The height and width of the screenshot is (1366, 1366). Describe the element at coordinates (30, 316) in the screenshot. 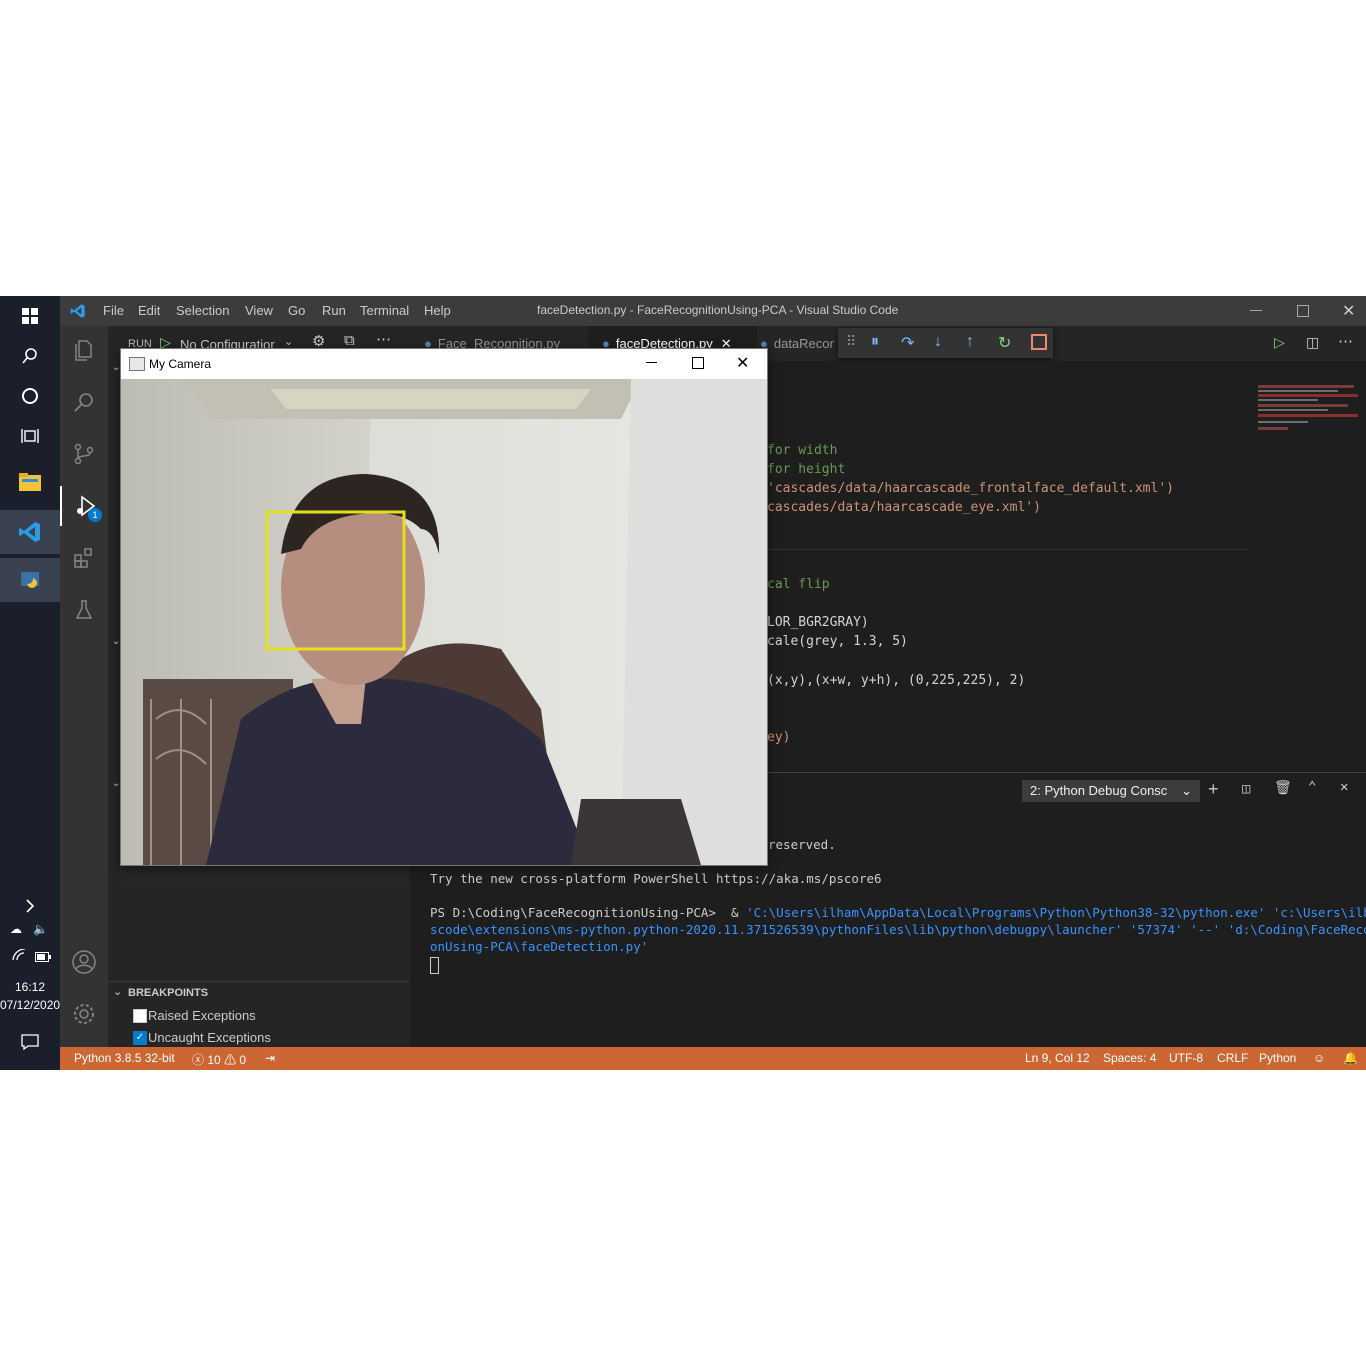

I see `windows-start-icon` at that location.